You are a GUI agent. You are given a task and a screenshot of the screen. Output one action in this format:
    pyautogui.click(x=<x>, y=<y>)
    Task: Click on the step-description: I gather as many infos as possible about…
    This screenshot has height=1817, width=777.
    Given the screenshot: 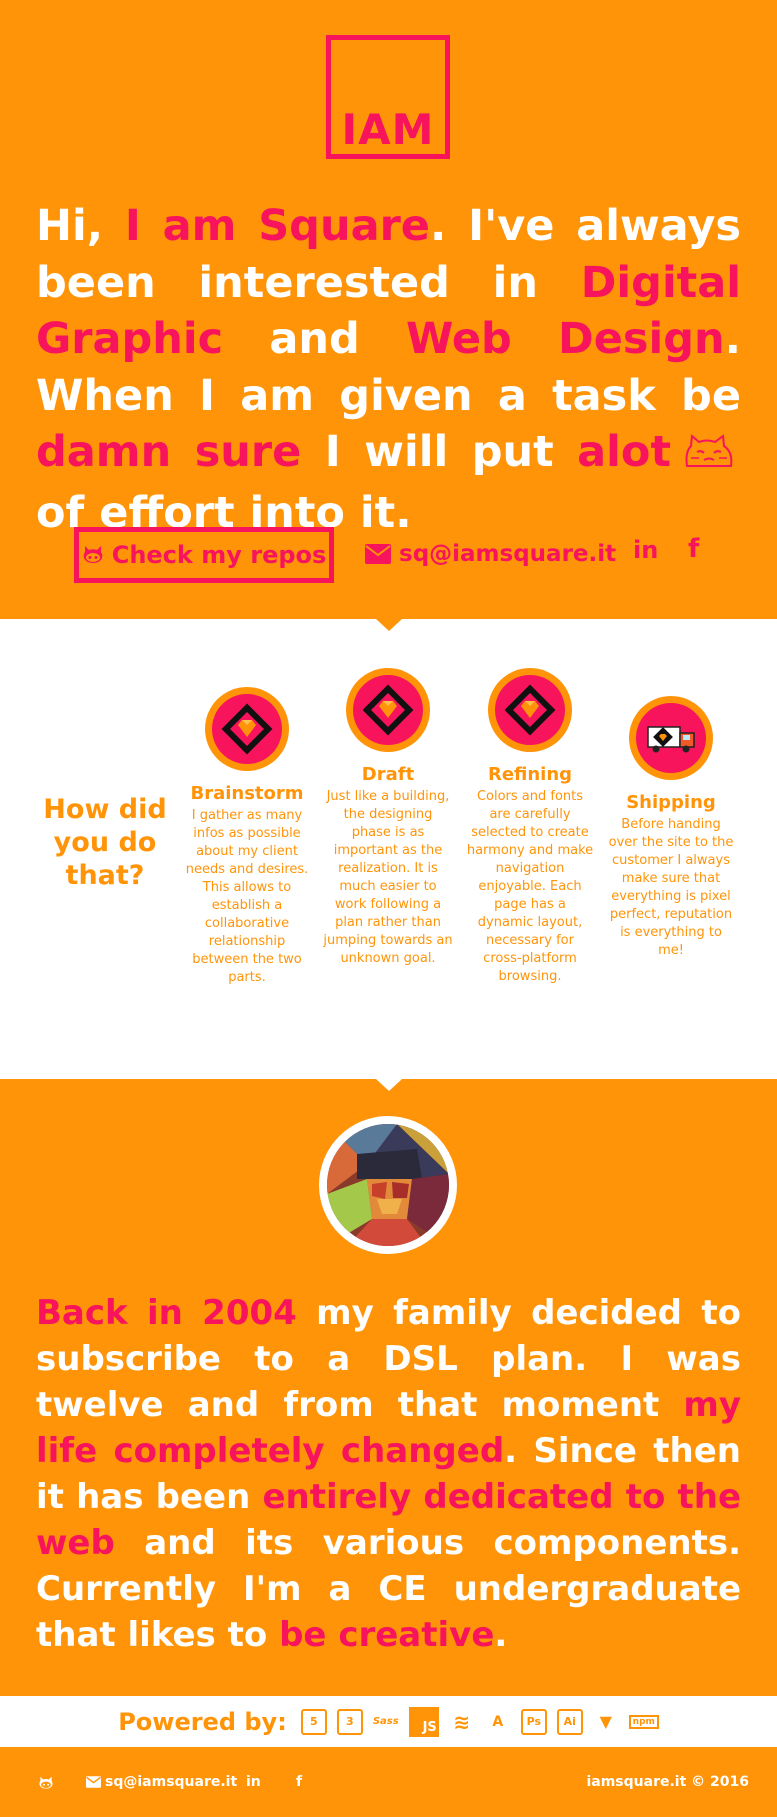 What is the action you would take?
    pyautogui.click(x=247, y=896)
    